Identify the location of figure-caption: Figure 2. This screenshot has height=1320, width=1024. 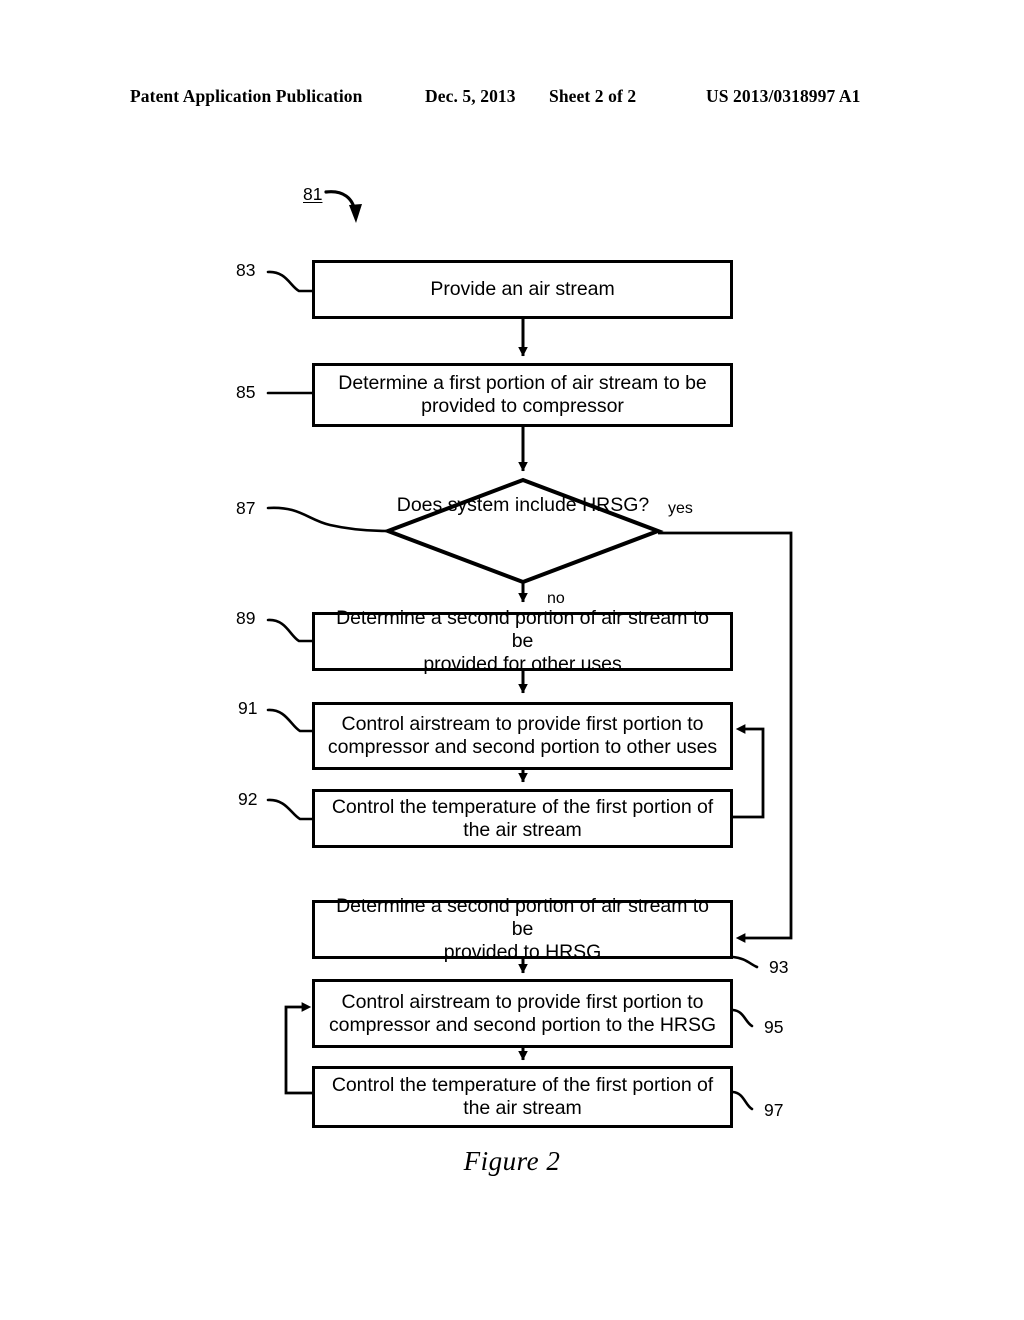
(512, 1161).